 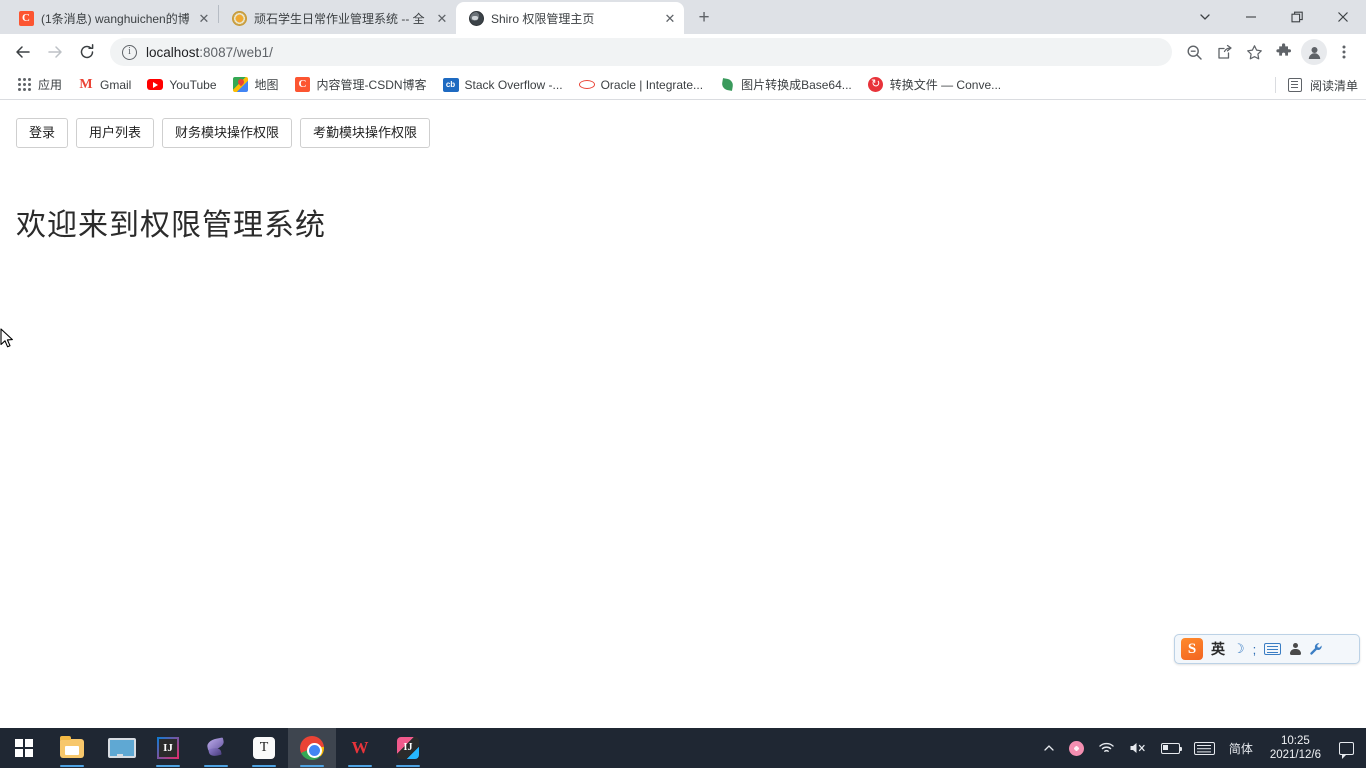 I want to click on tab-title: Shiro 权限管理主页, so click(x=543, y=18).